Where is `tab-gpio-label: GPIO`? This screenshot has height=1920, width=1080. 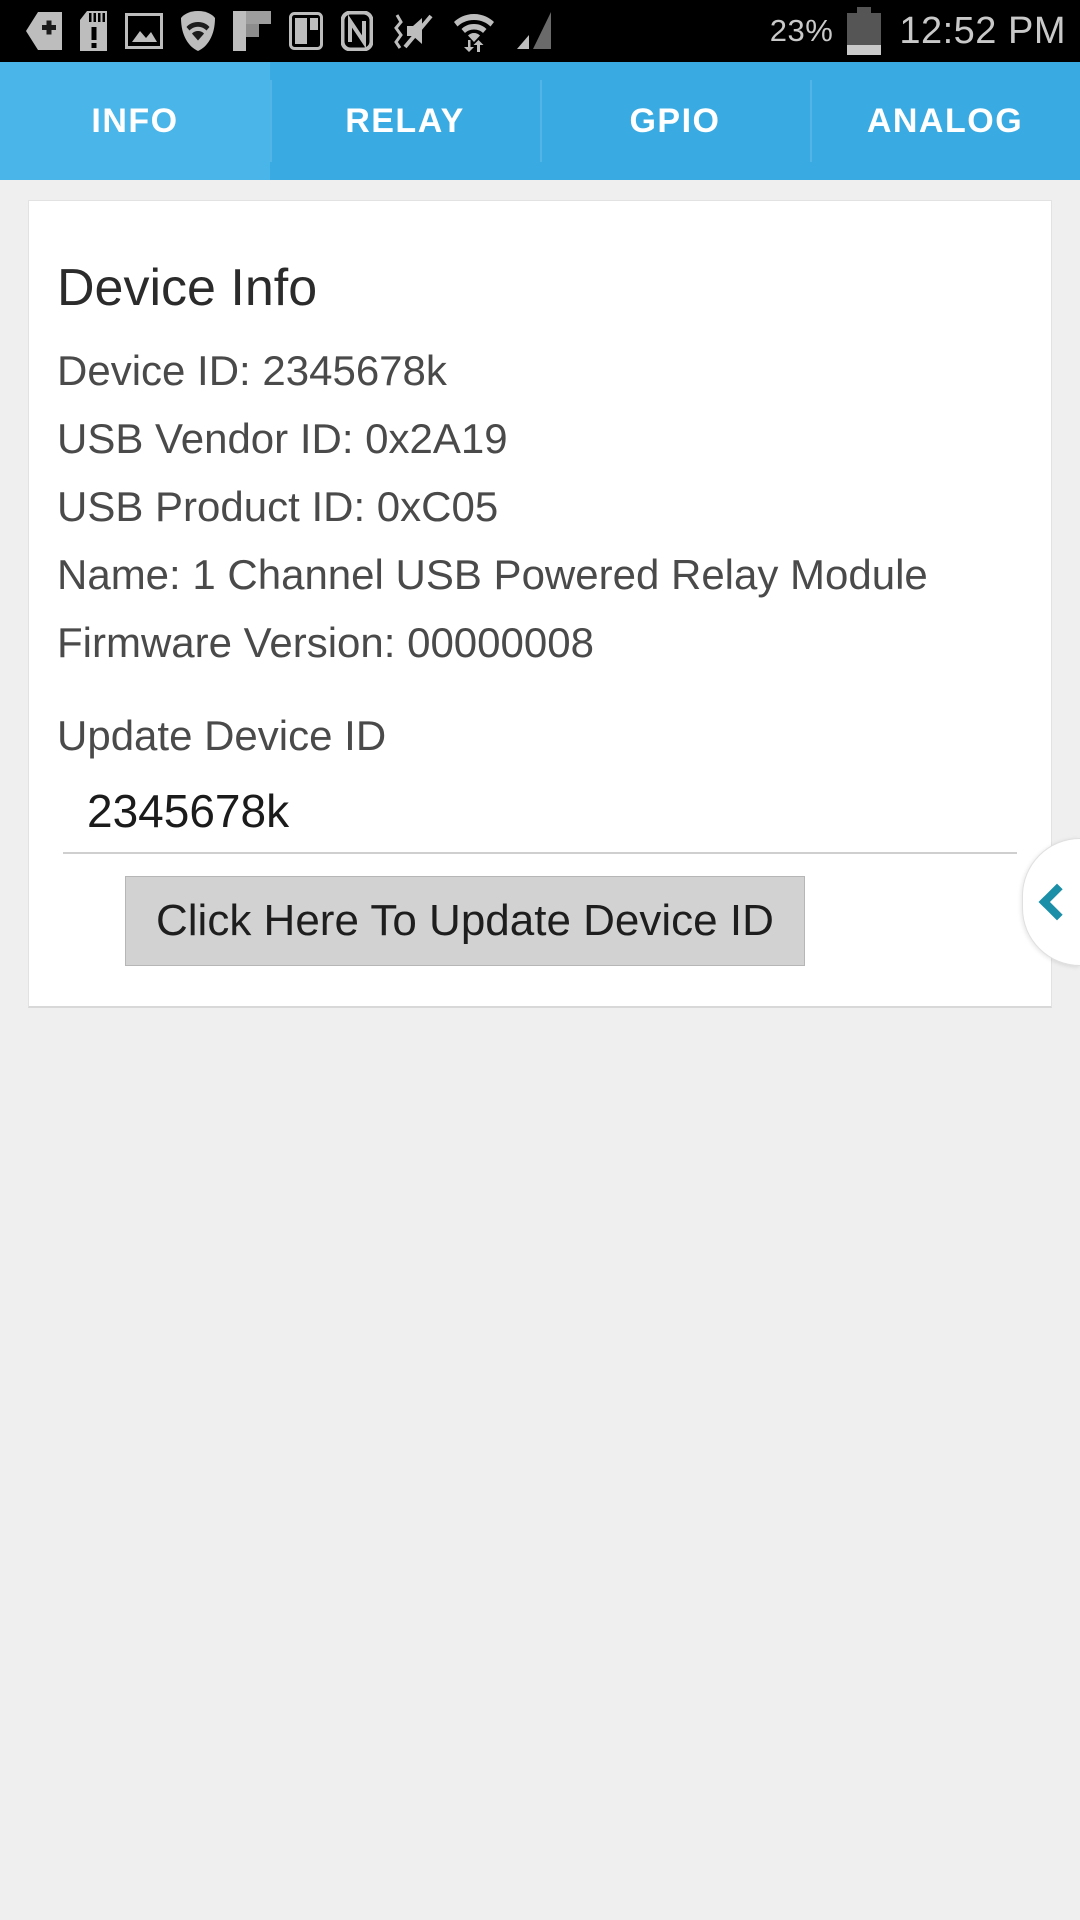
tab-gpio-label: GPIO is located at coordinates (675, 120).